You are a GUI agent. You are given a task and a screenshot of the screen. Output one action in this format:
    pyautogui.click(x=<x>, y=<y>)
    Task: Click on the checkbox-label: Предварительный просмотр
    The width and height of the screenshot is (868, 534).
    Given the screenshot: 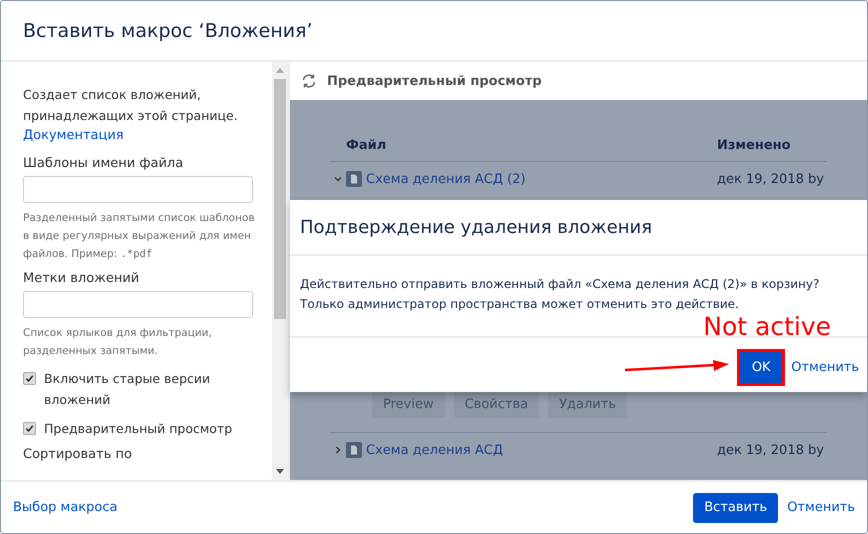 What is the action you would take?
    pyautogui.click(x=139, y=429)
    